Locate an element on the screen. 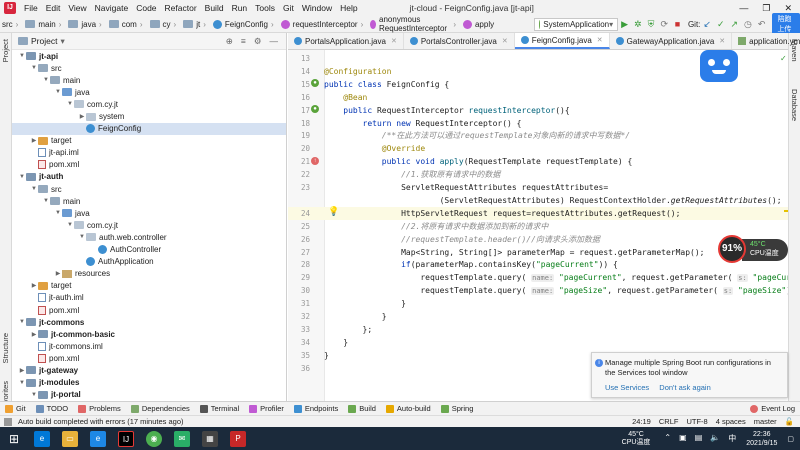 The image size is (800, 450). menu-navigate: Navigate is located at coordinates (112, 8).